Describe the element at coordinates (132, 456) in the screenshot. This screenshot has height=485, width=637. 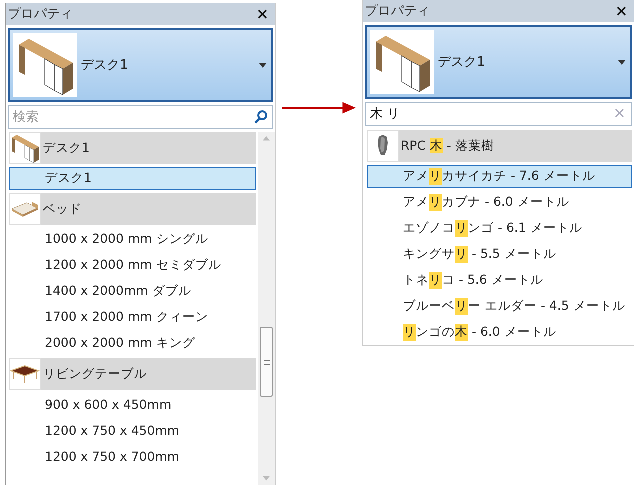
I see `type-list-item: 1200 x 750 x 700mm` at that location.